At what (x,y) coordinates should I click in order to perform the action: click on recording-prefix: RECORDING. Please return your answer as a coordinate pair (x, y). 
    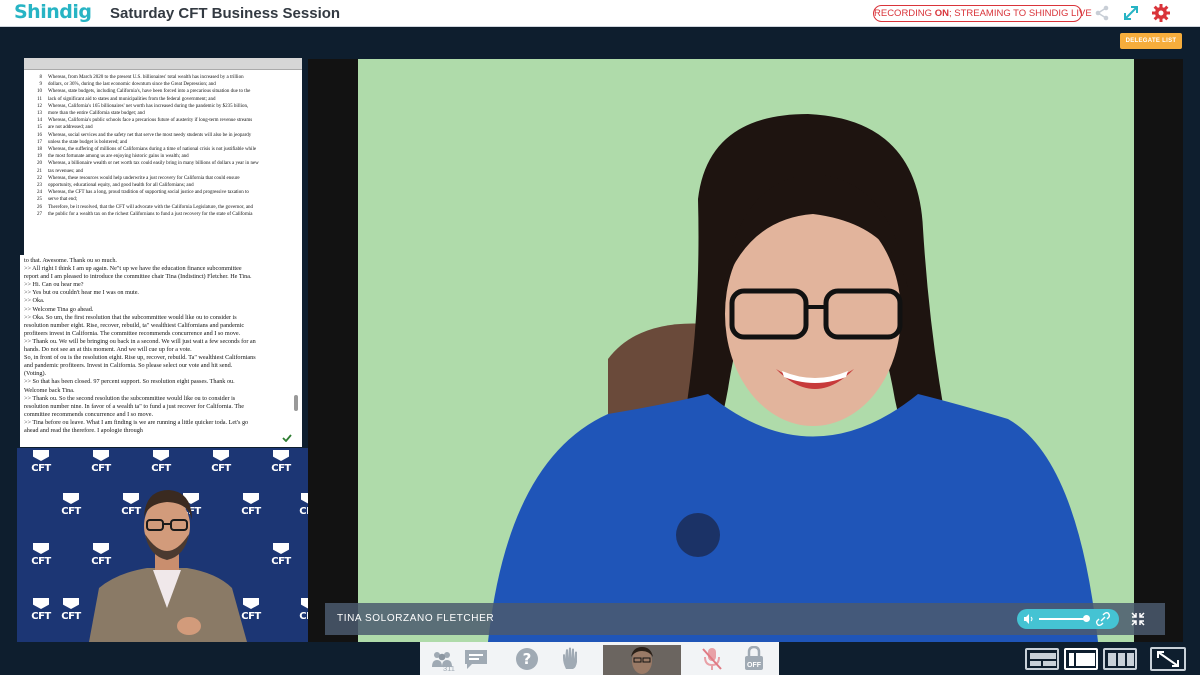
    Looking at the image, I should click on (904, 13).